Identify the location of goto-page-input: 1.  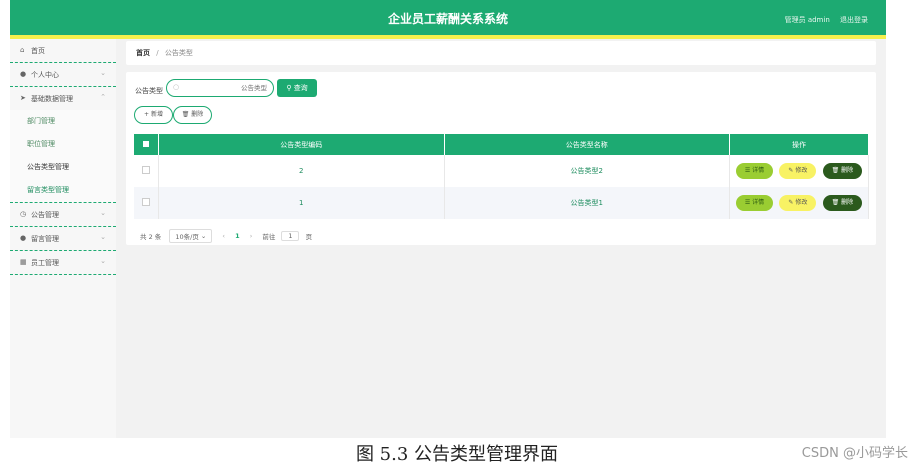
(290, 236).